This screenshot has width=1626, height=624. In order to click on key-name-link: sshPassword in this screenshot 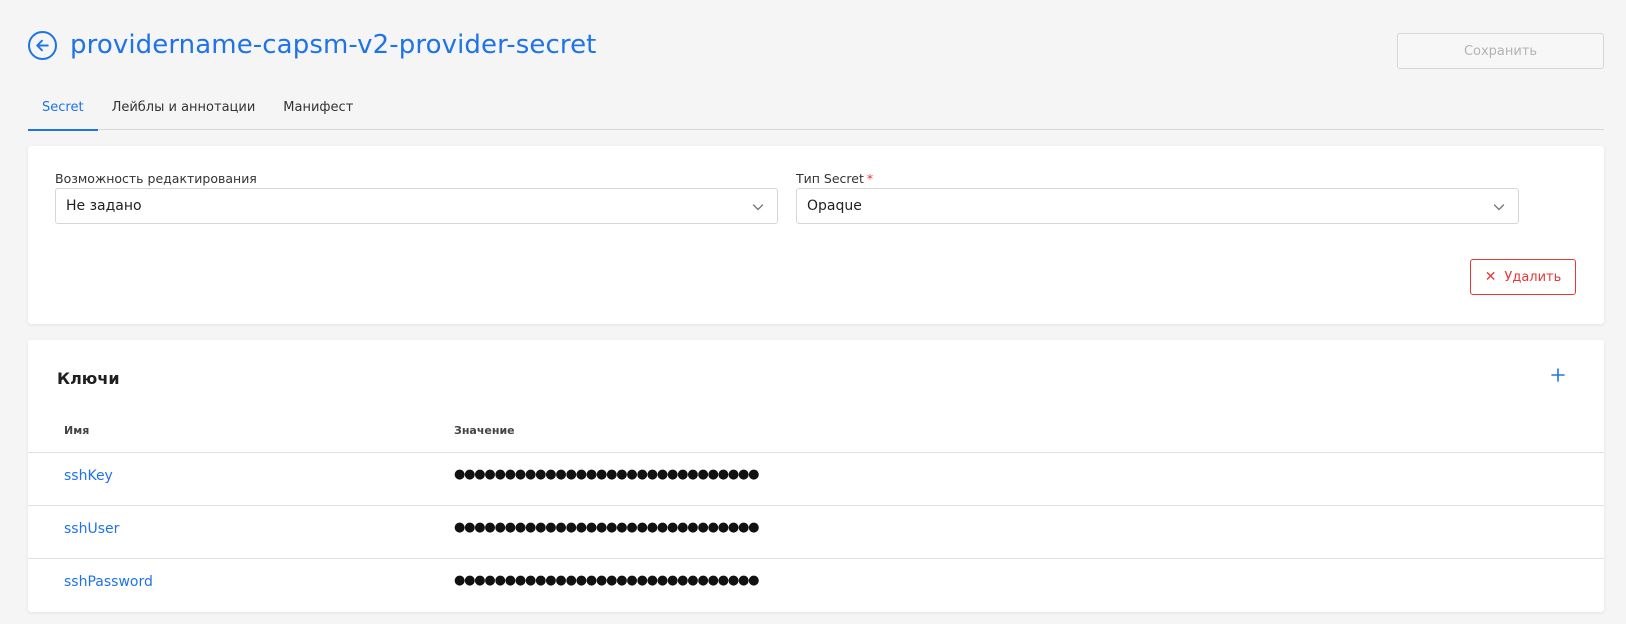, I will do `click(108, 582)`.